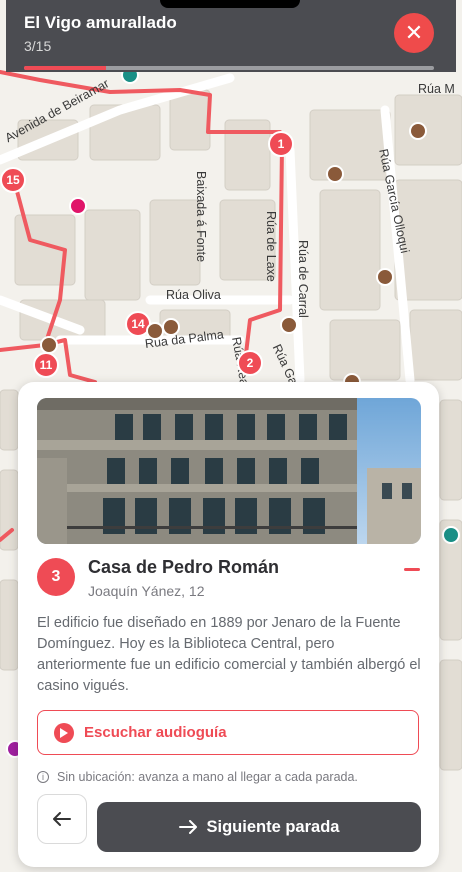  What do you see at coordinates (281, 144) in the screenshot?
I see `route-marker: 1` at bounding box center [281, 144].